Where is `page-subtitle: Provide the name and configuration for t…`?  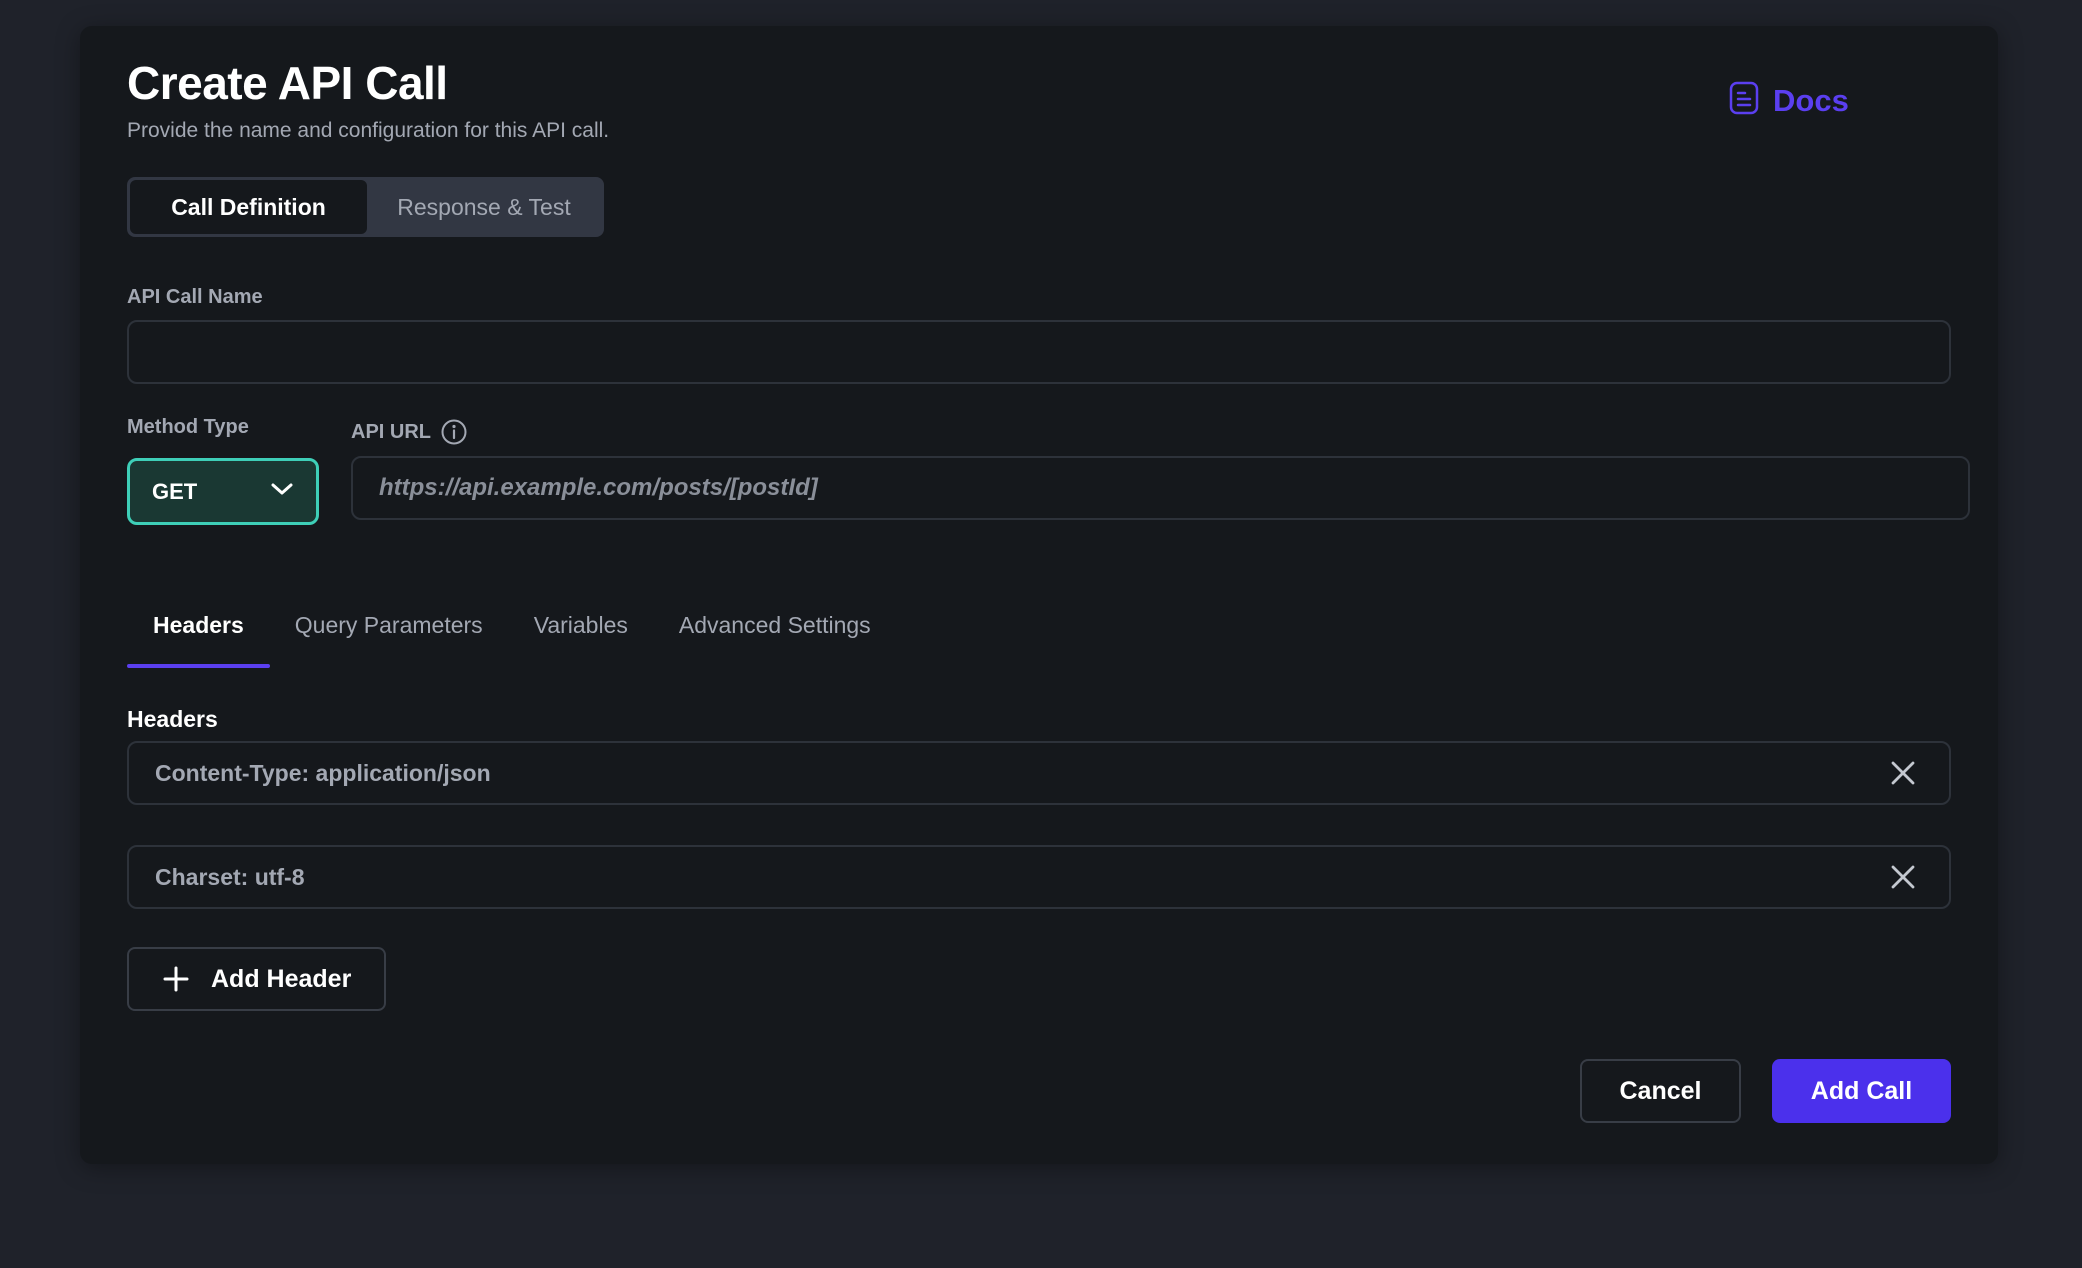 page-subtitle: Provide the name and configuration for t… is located at coordinates (368, 130).